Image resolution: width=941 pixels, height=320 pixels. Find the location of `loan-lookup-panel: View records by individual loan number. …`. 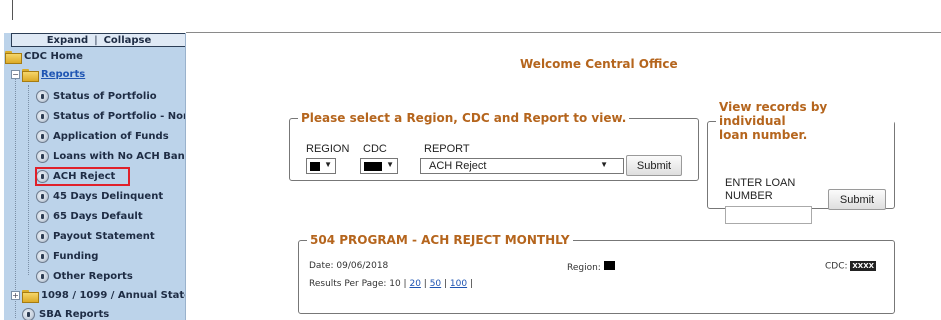

loan-lookup-panel: View records by individual loan number. … is located at coordinates (801, 162).